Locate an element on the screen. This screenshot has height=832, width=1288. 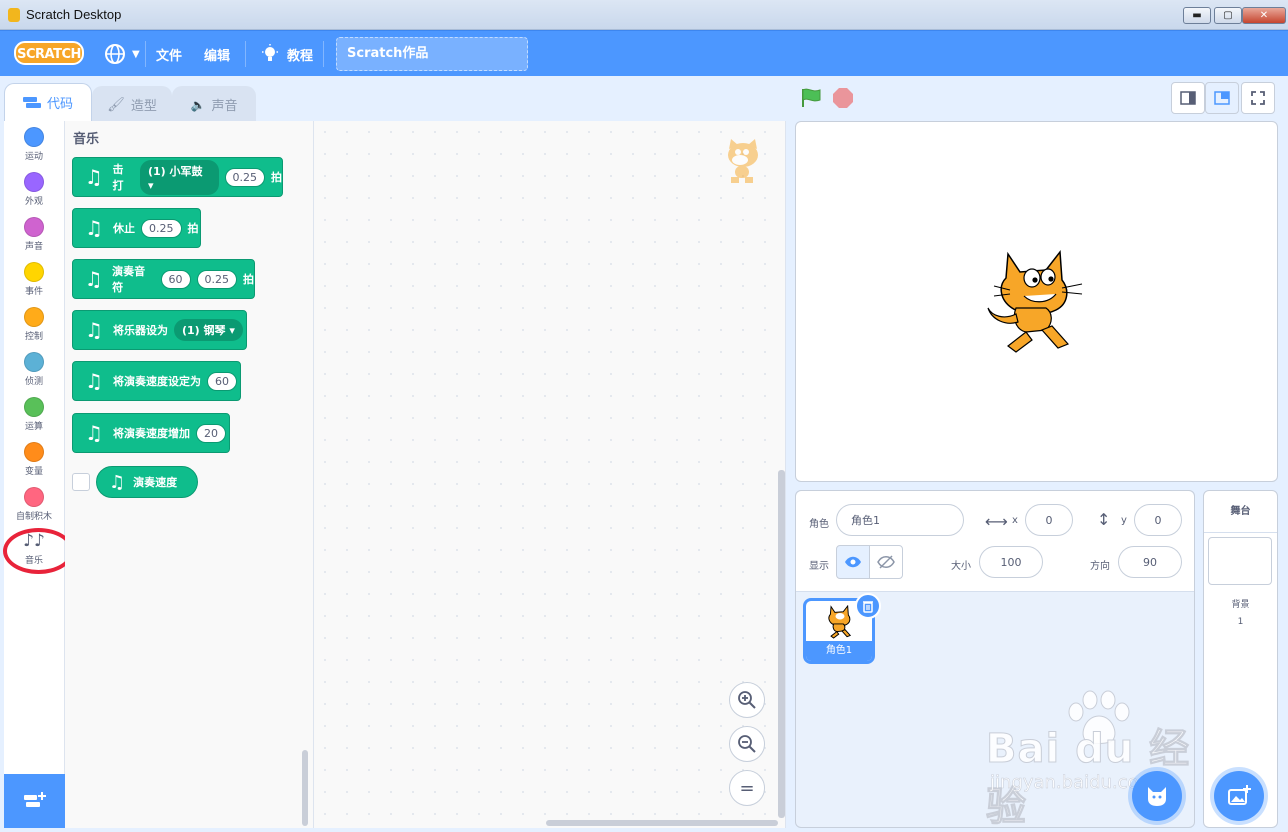
eye-icon is located at coordinates (853, 562).